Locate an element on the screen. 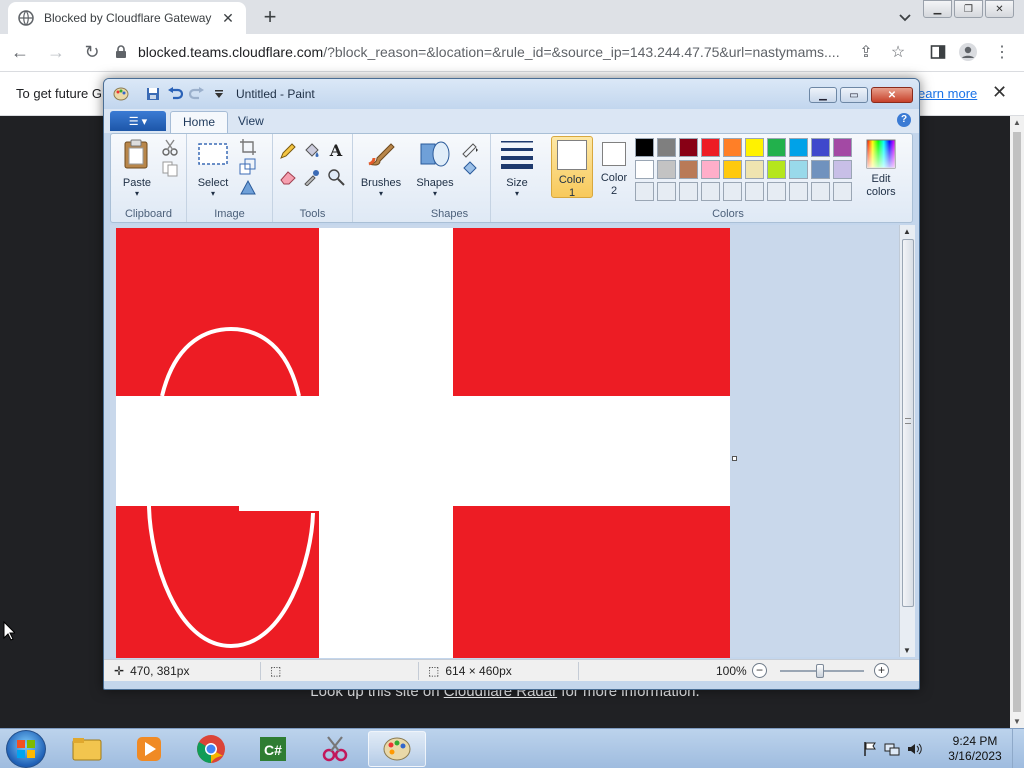  minimize-button: ▁ is located at coordinates (937, 9).